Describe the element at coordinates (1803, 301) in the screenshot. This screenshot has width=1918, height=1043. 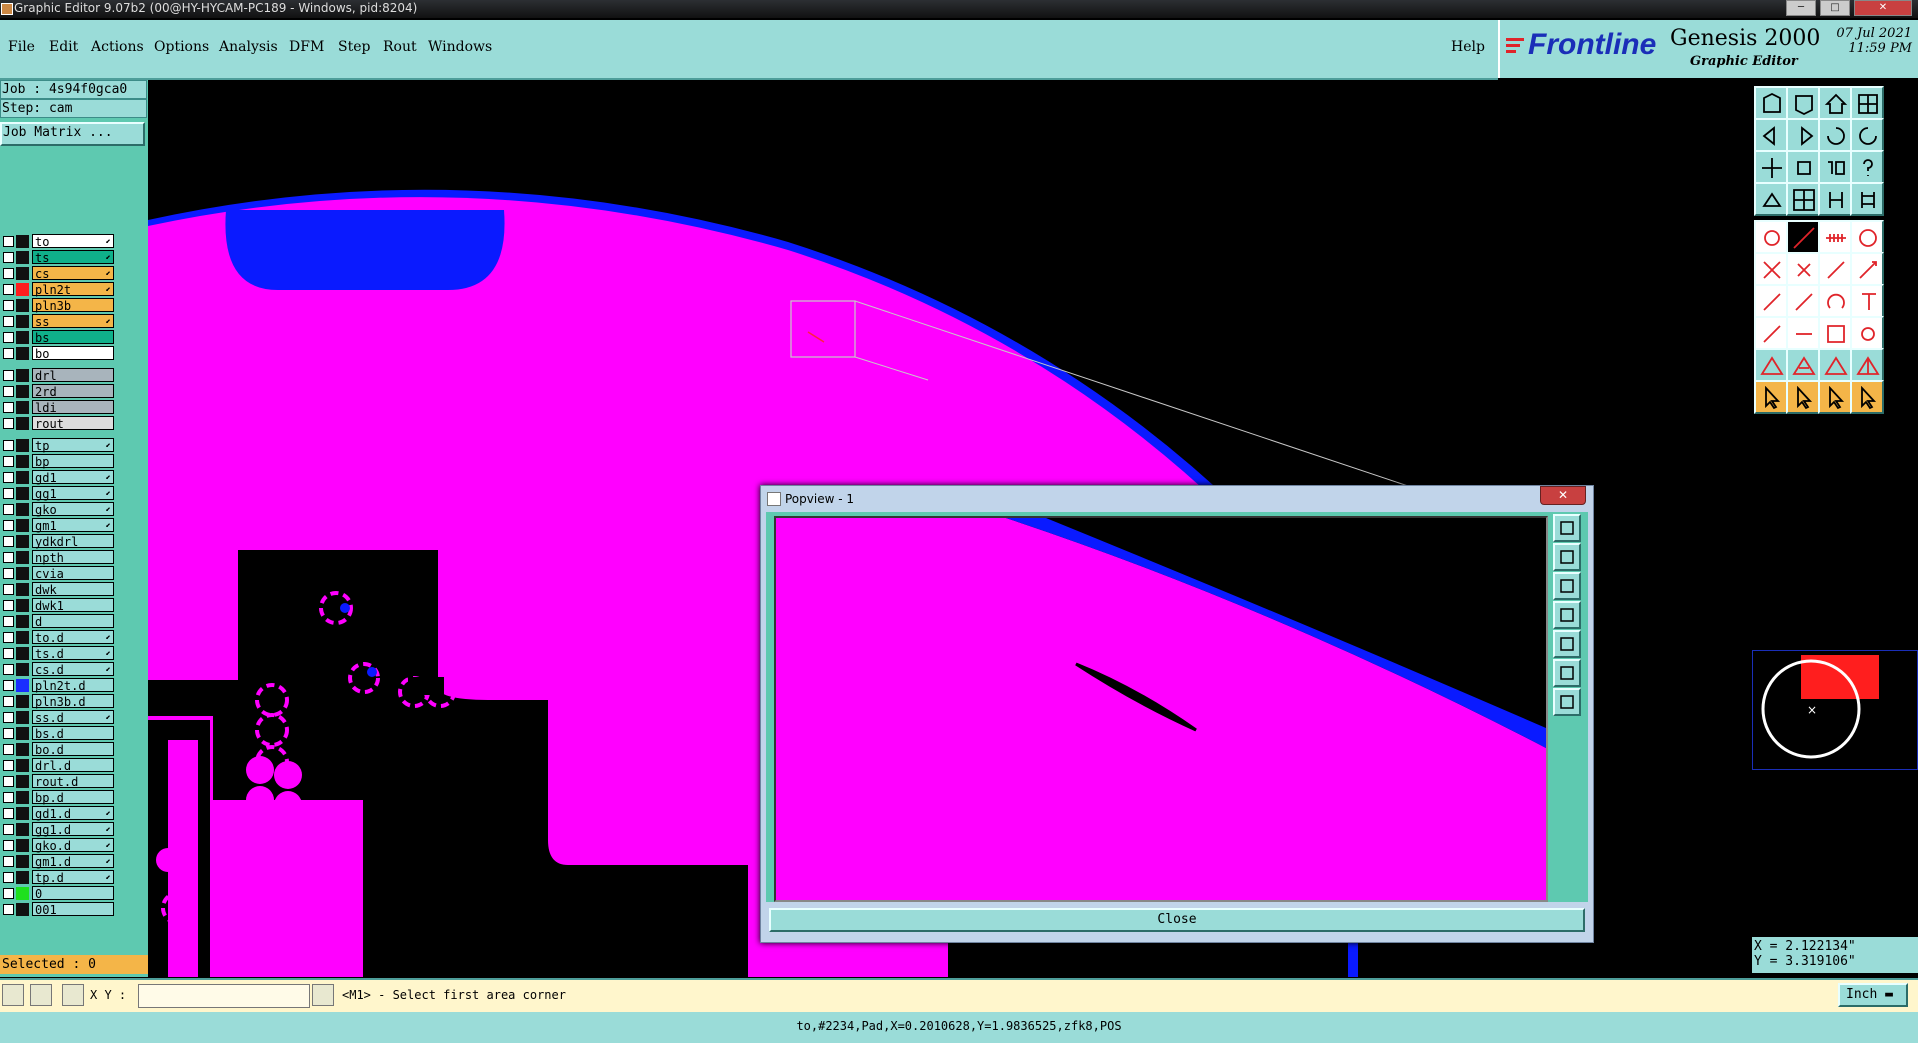
I see `slash-button` at that location.